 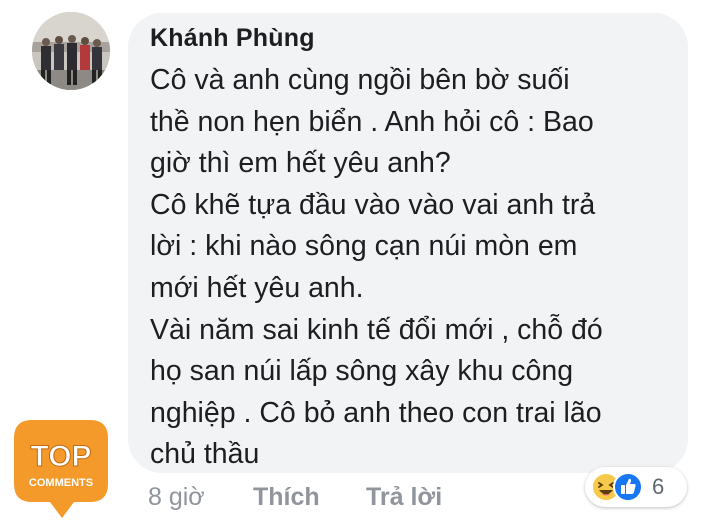 What do you see at coordinates (60, 456) in the screenshot?
I see `badge-title: TOP` at bounding box center [60, 456].